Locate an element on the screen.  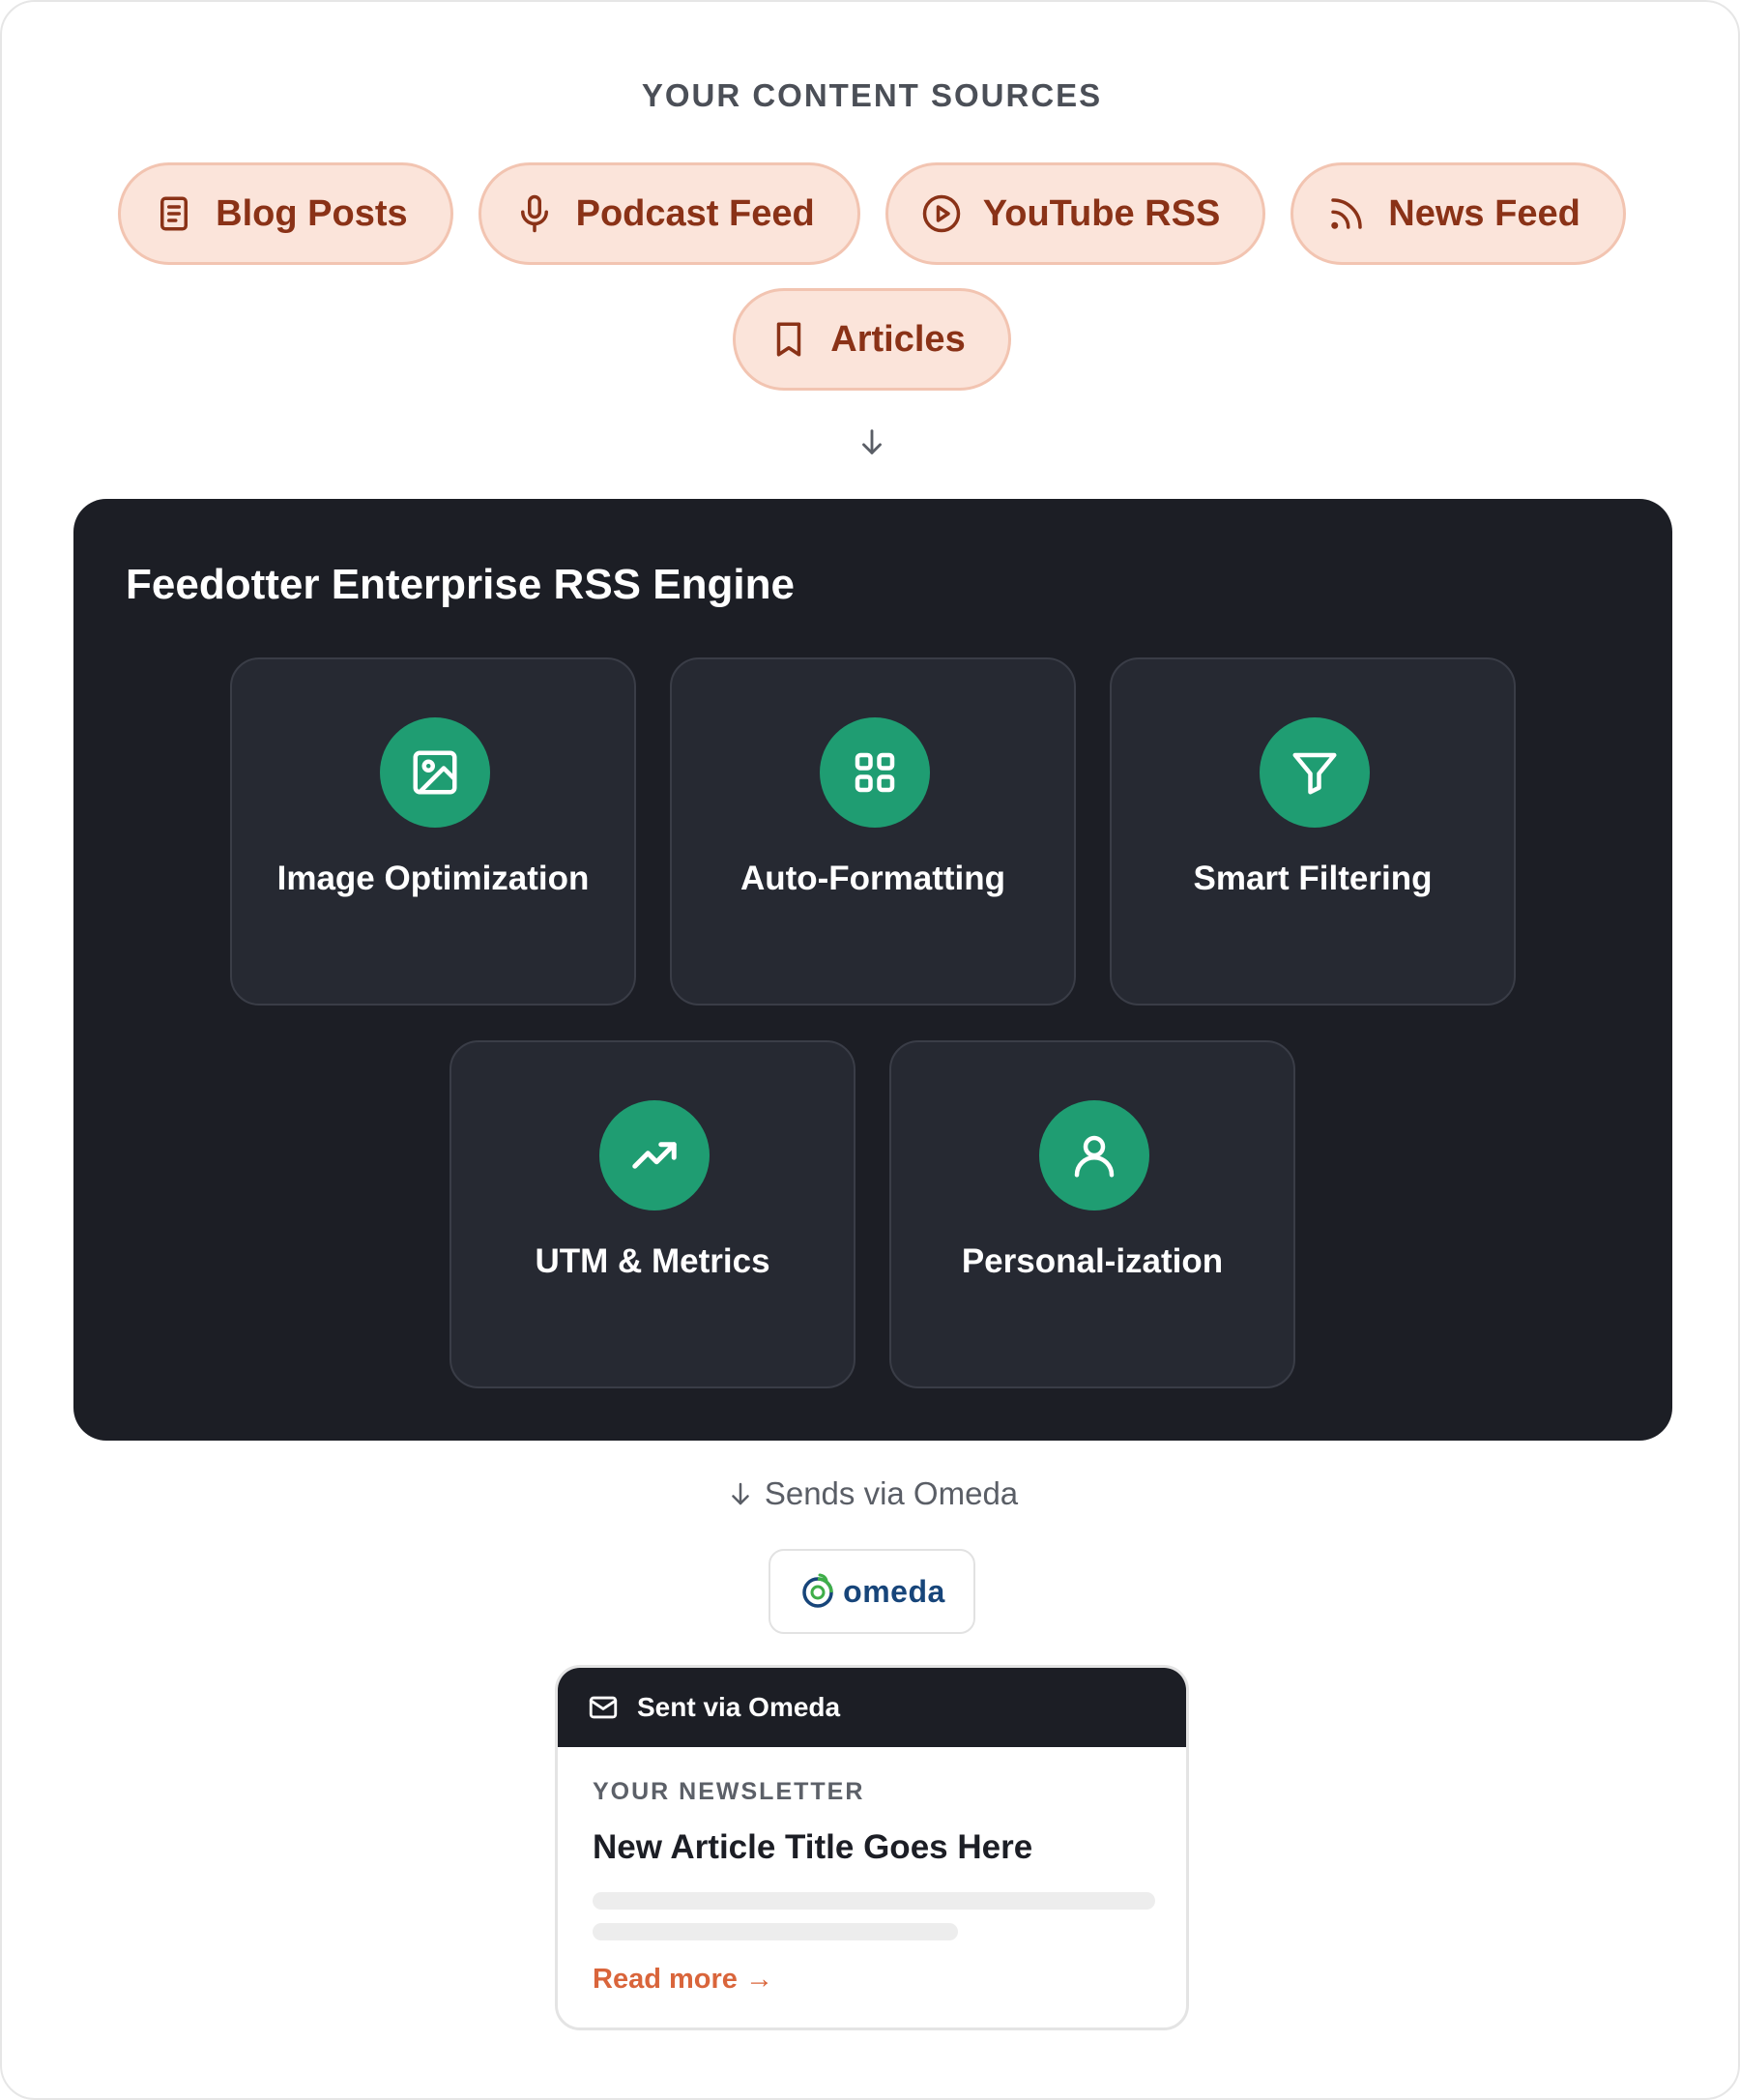
feature-card-smart-filtering: Smart Filtering is located at coordinates (1313, 831).